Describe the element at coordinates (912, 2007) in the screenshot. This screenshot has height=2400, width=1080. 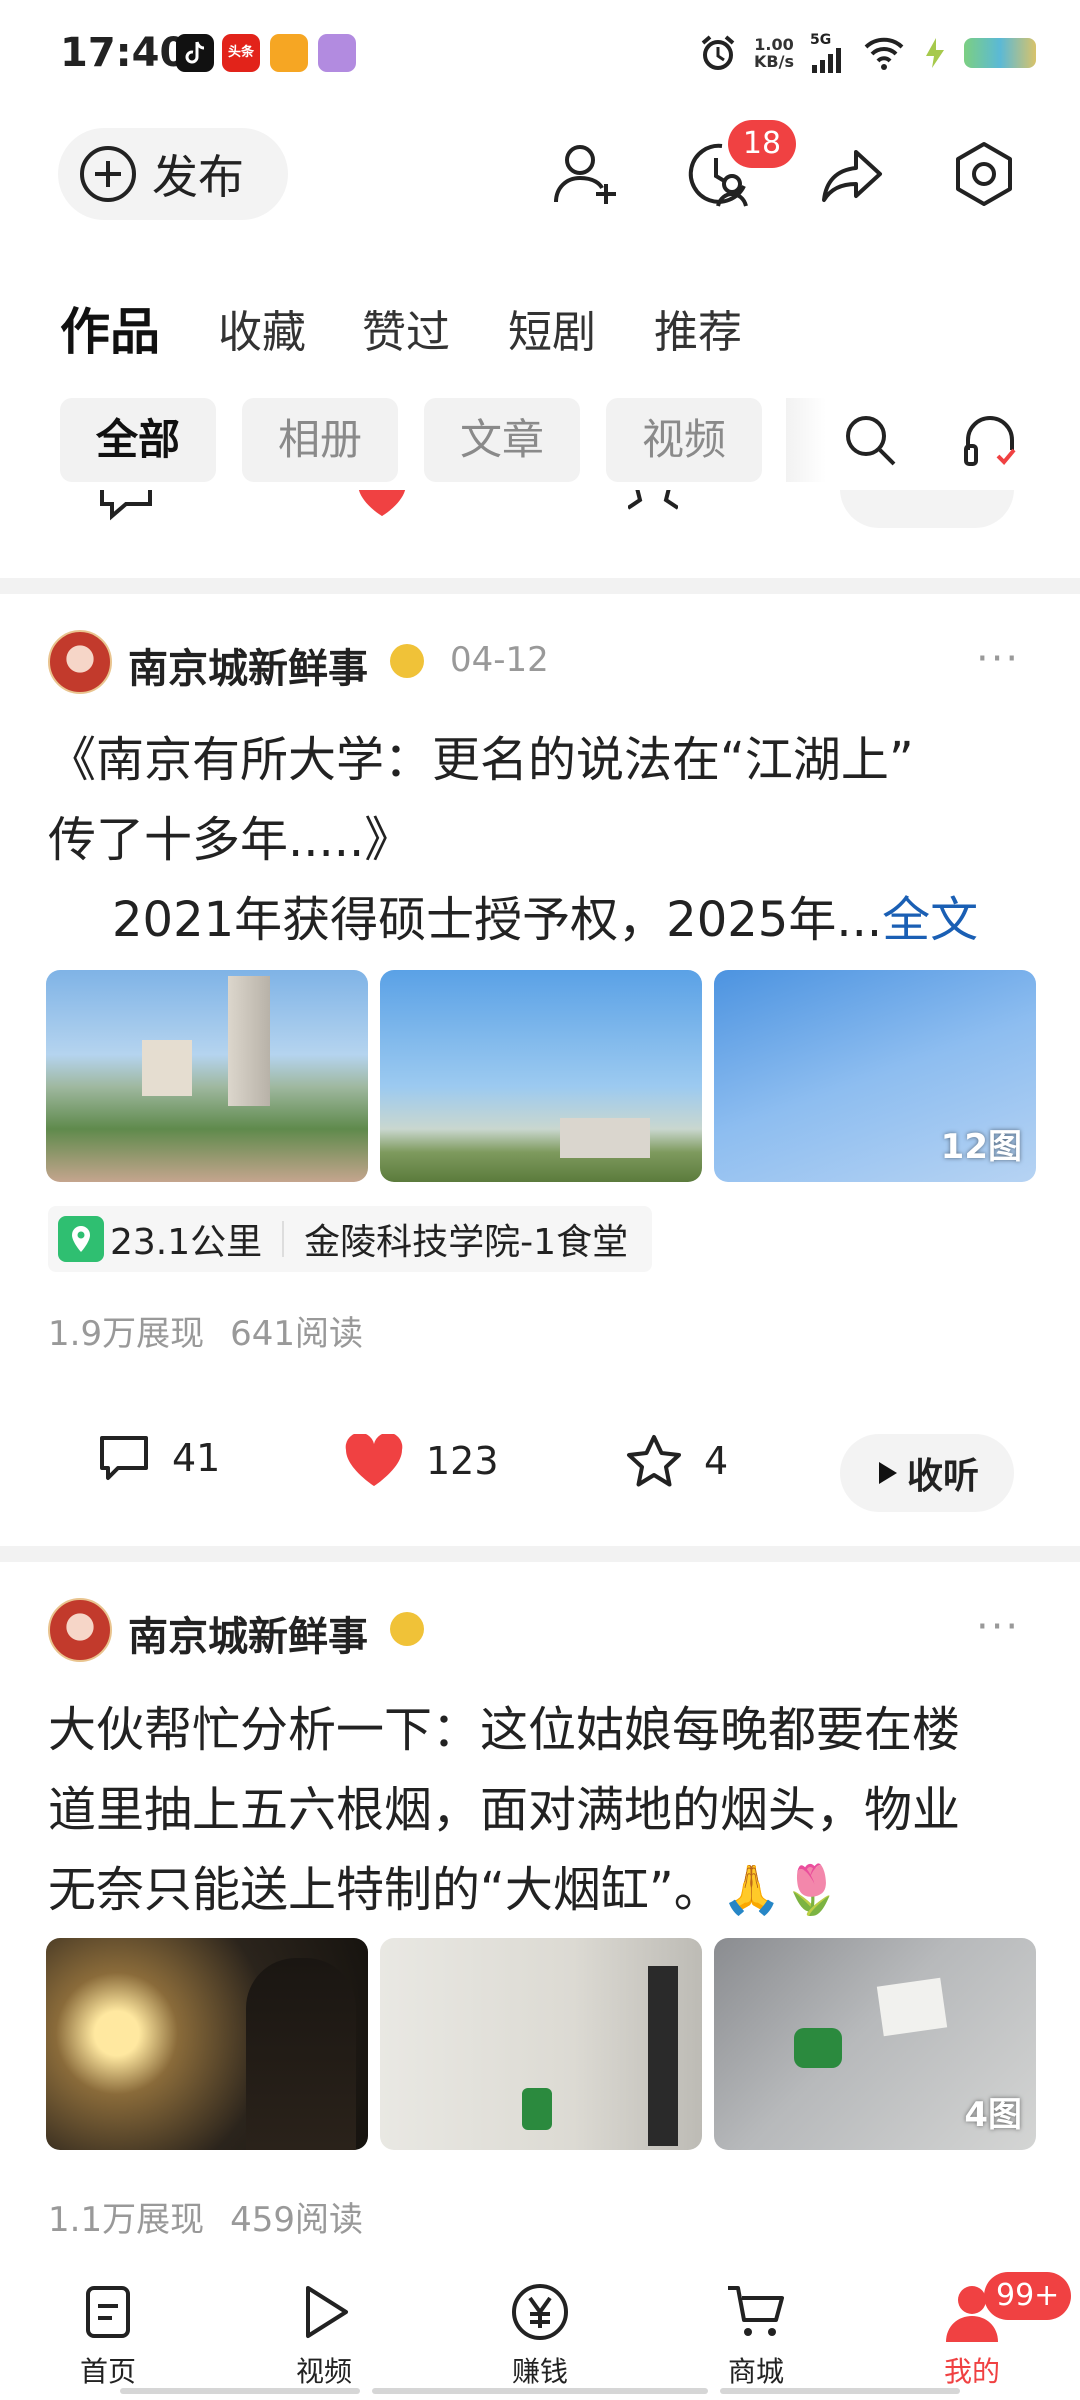
I see `paper-note-shape` at that location.